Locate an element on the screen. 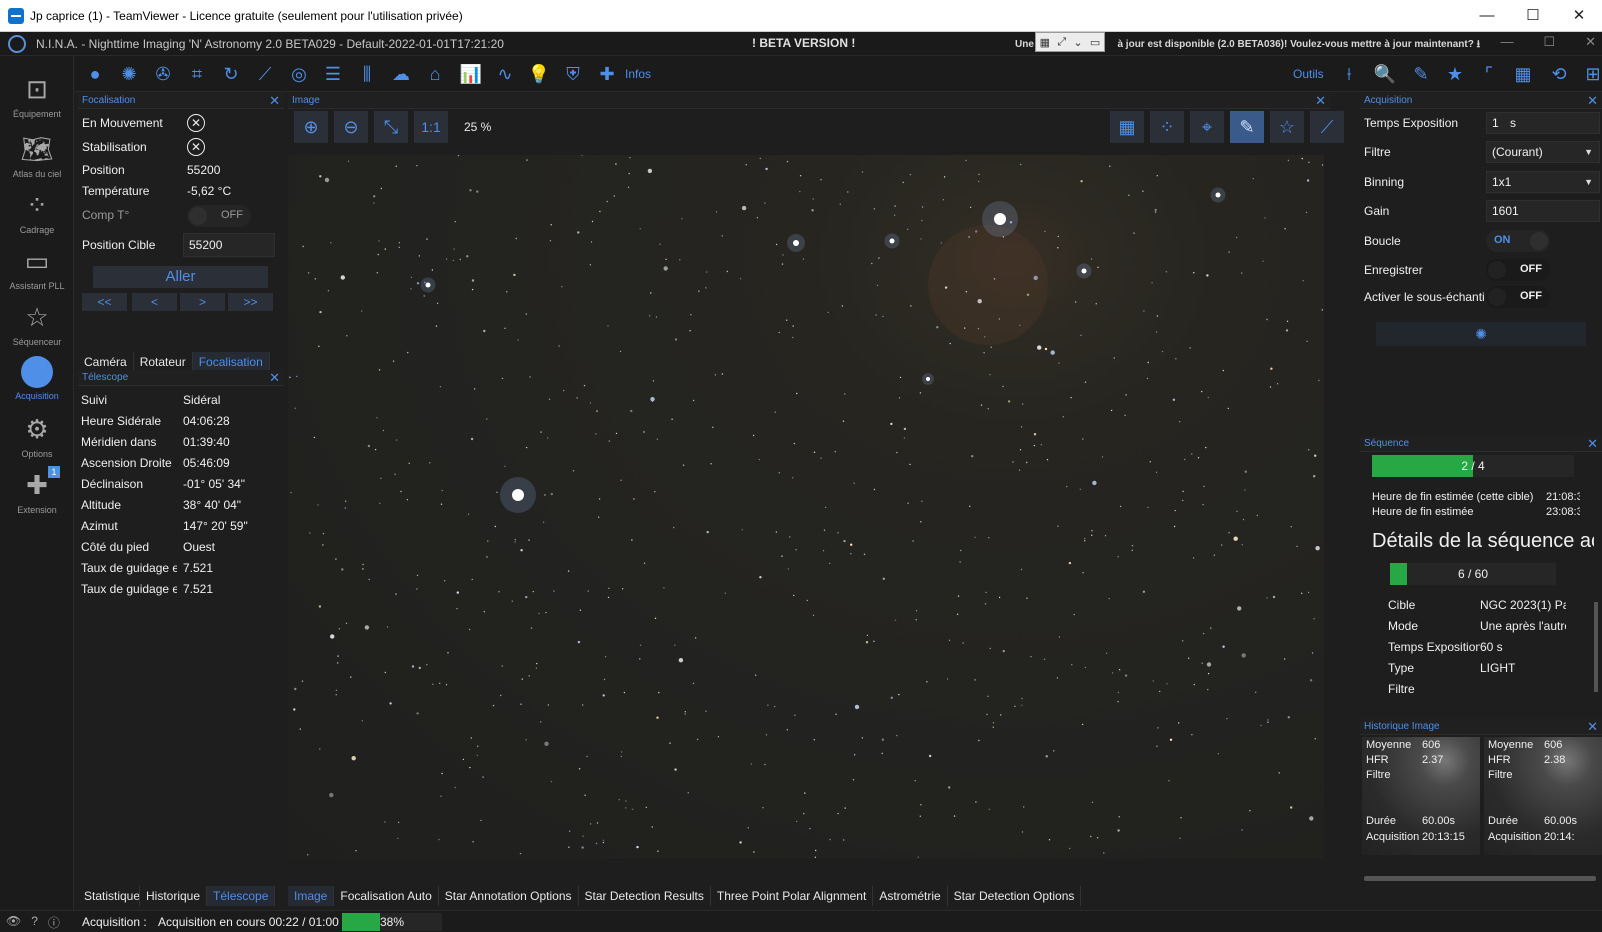  target-frame-icon: ⊞ is located at coordinates (1591, 74).